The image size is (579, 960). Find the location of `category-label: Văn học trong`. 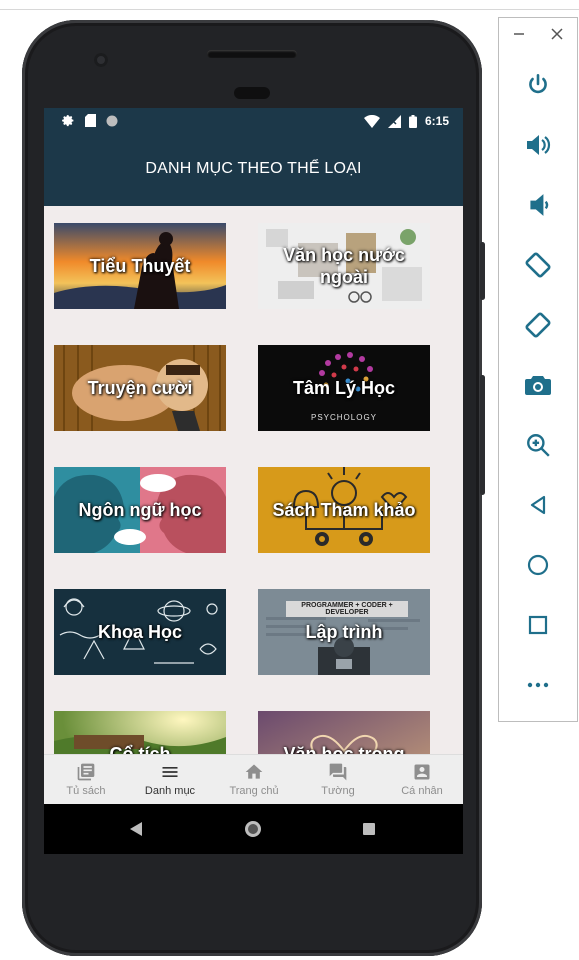

category-label: Văn học trong is located at coordinates (344, 749).